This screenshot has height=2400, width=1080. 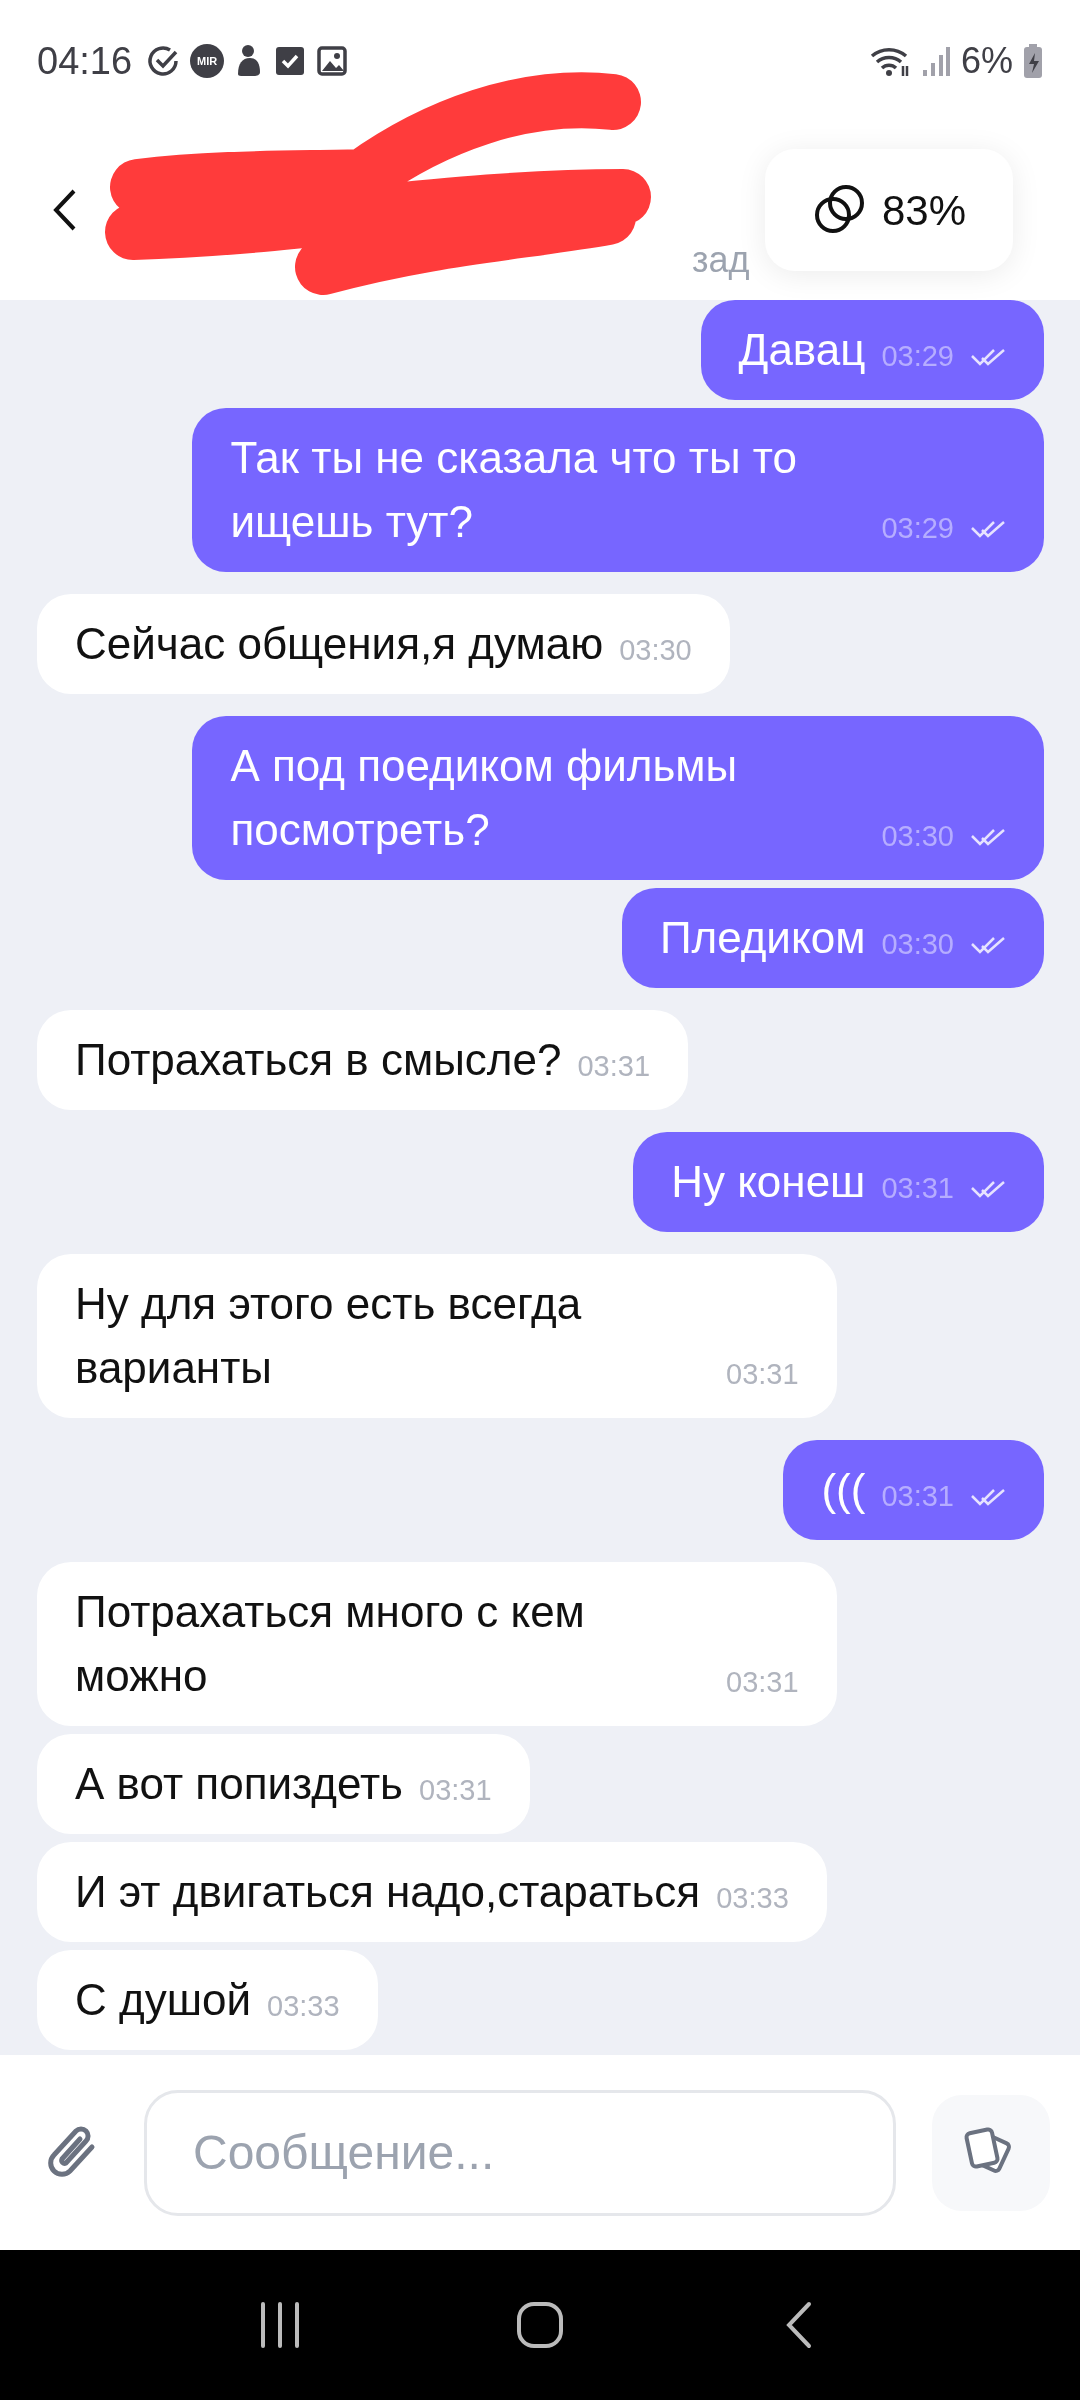 I want to click on message-text: А вот попиздеть, so click(x=239, y=1784).